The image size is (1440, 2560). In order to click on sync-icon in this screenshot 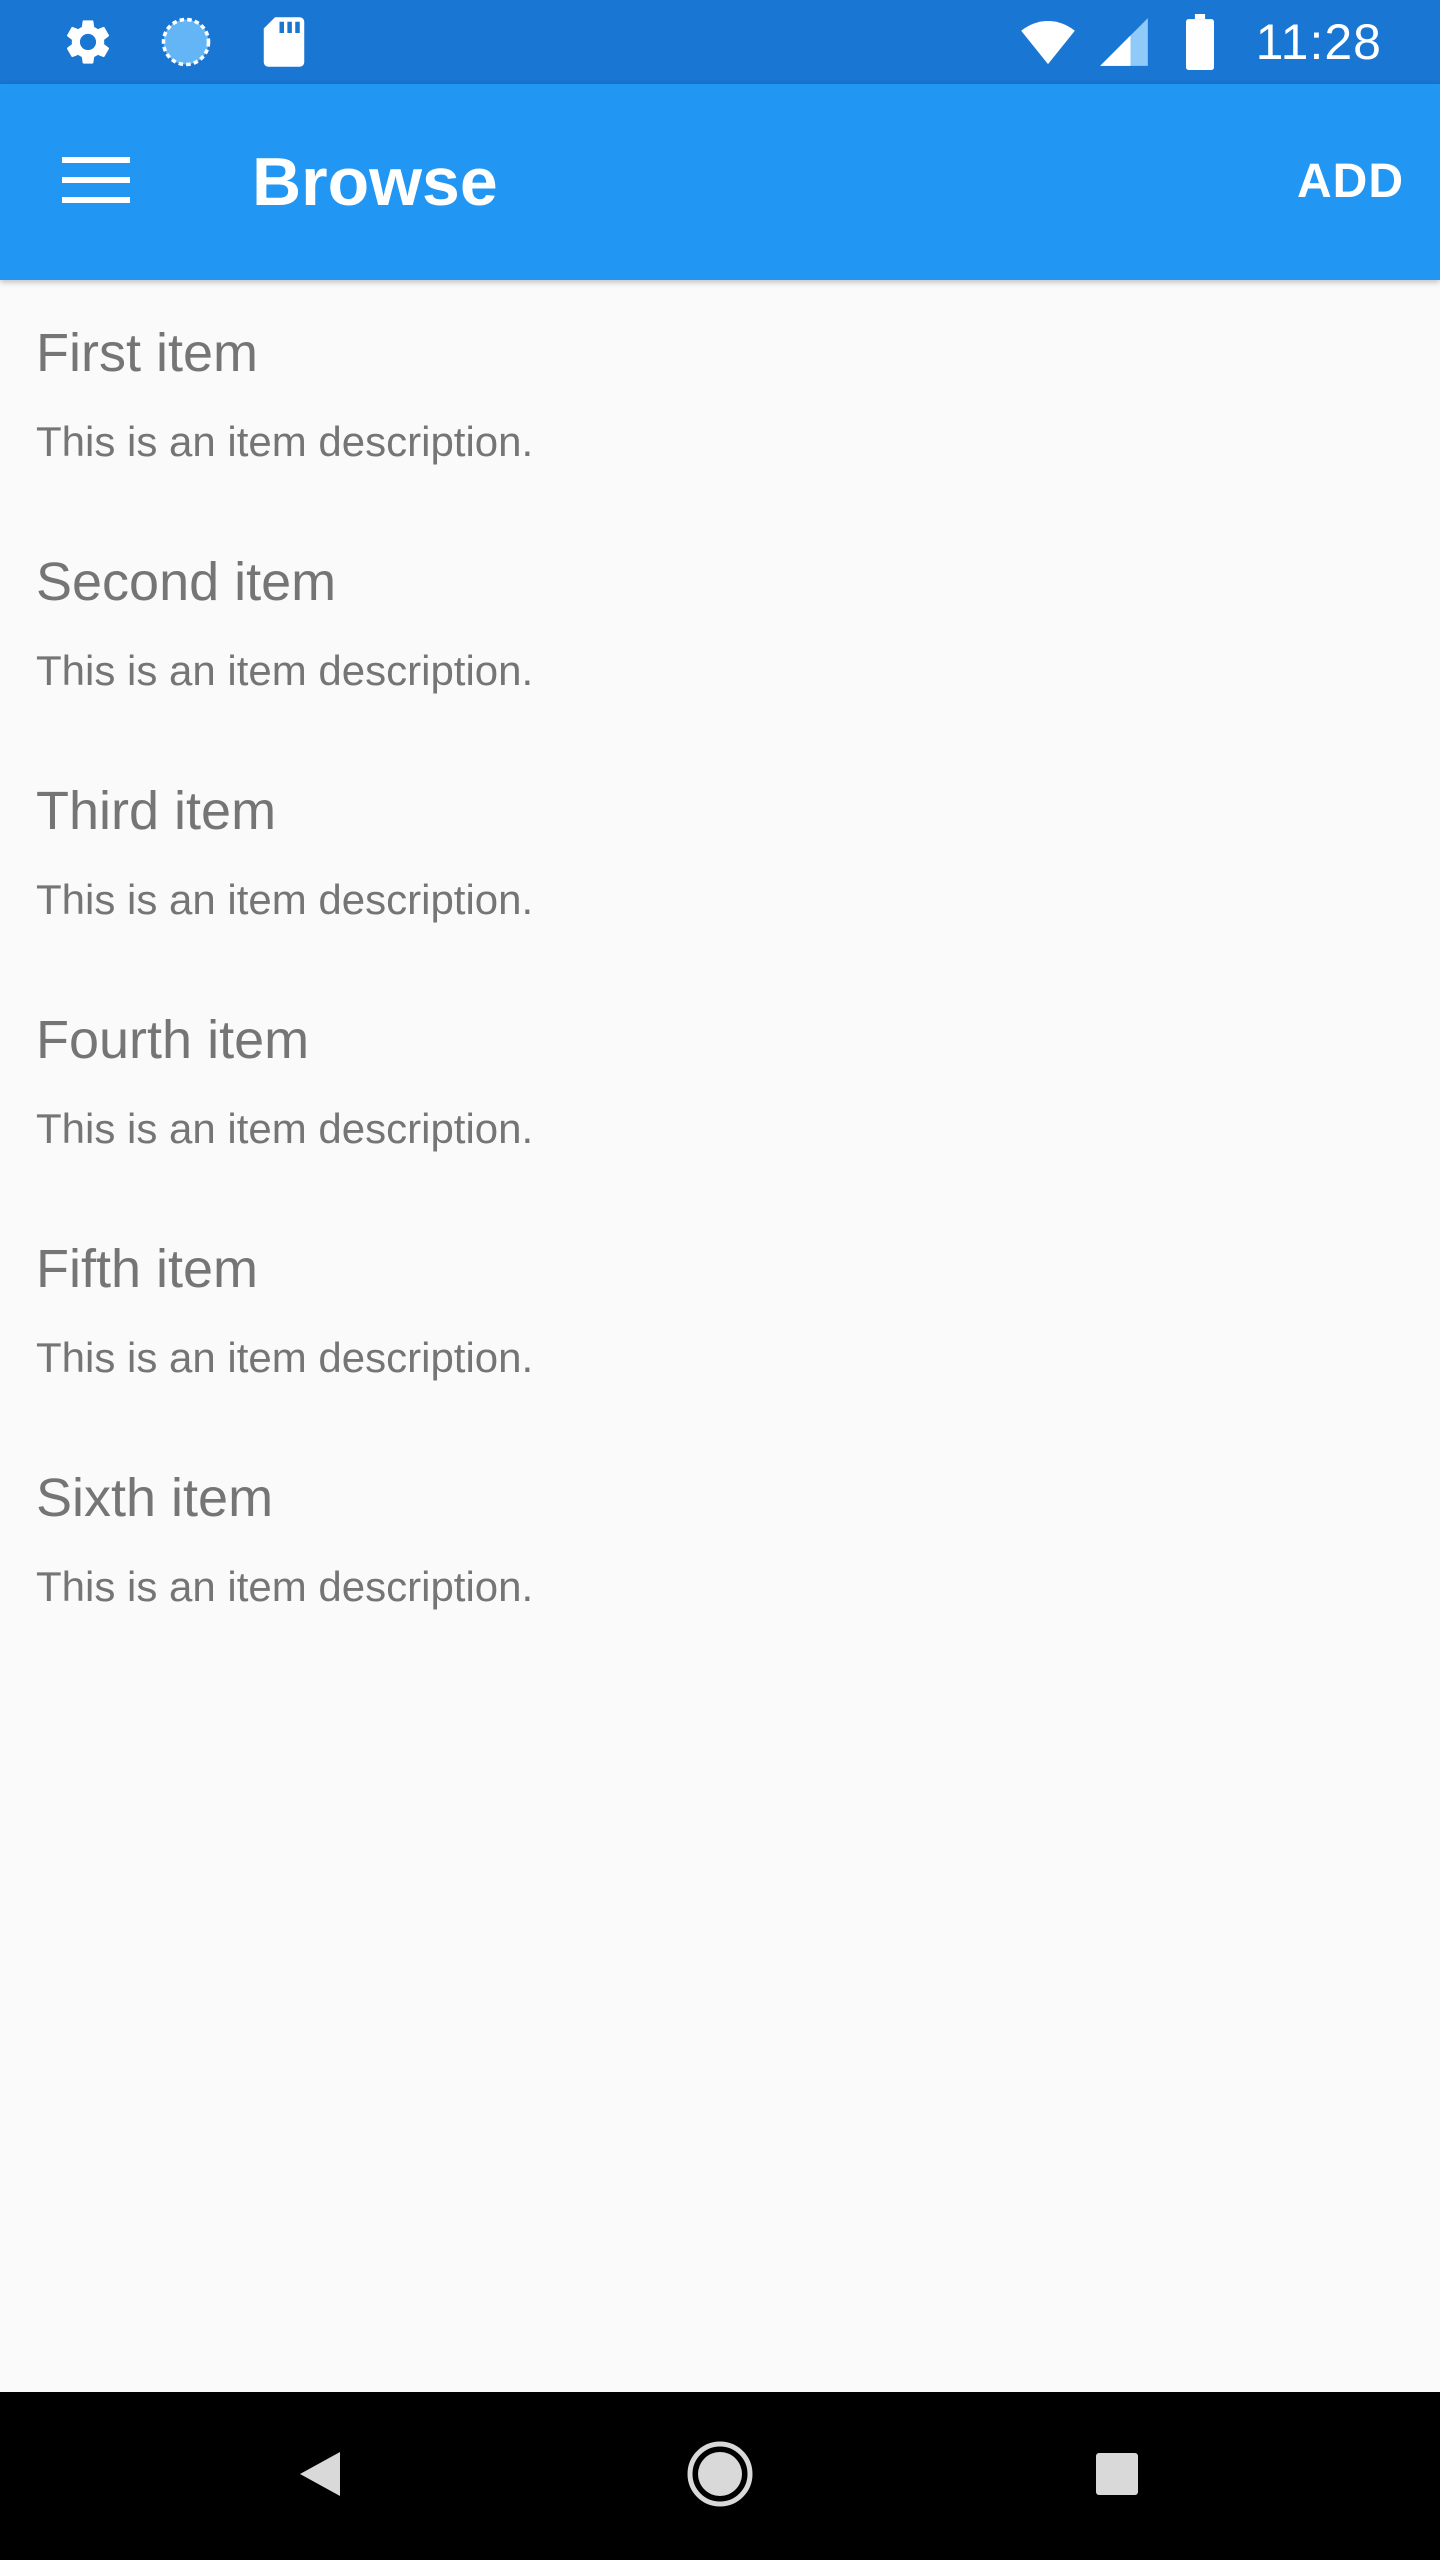, I will do `click(186, 42)`.